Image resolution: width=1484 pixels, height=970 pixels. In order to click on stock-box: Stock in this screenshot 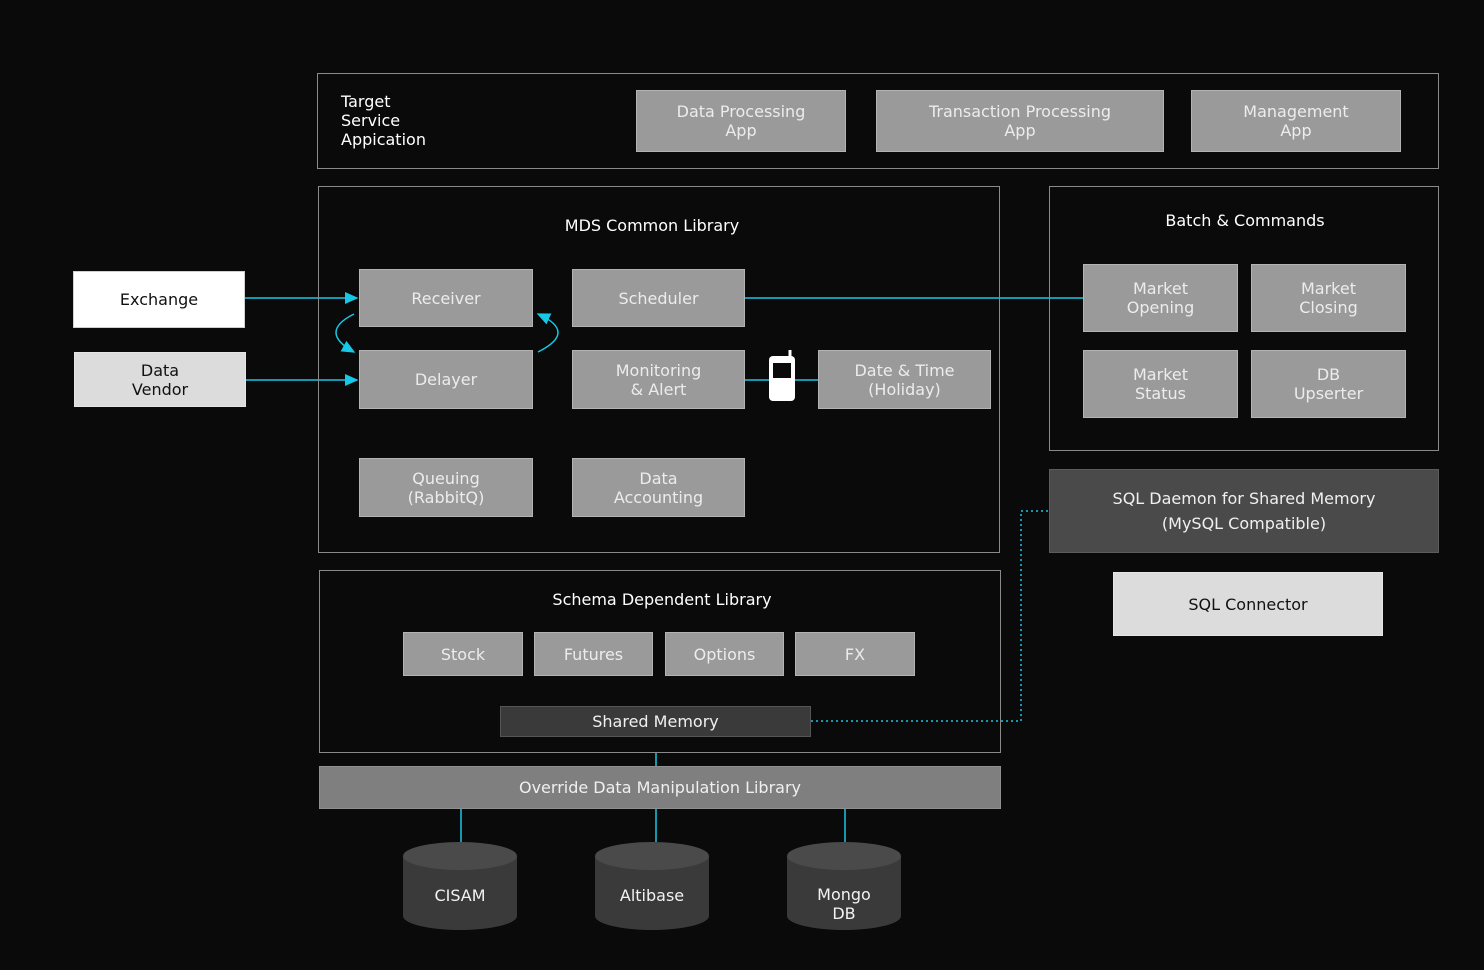, I will do `click(463, 654)`.